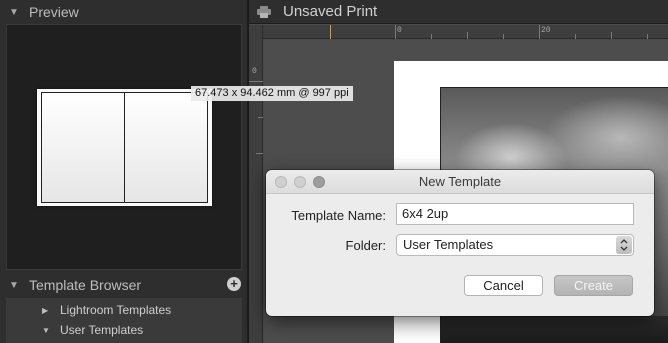 Image resolution: width=668 pixels, height=343 pixels. I want to click on expand-triangle-icon: ▶, so click(47, 310).